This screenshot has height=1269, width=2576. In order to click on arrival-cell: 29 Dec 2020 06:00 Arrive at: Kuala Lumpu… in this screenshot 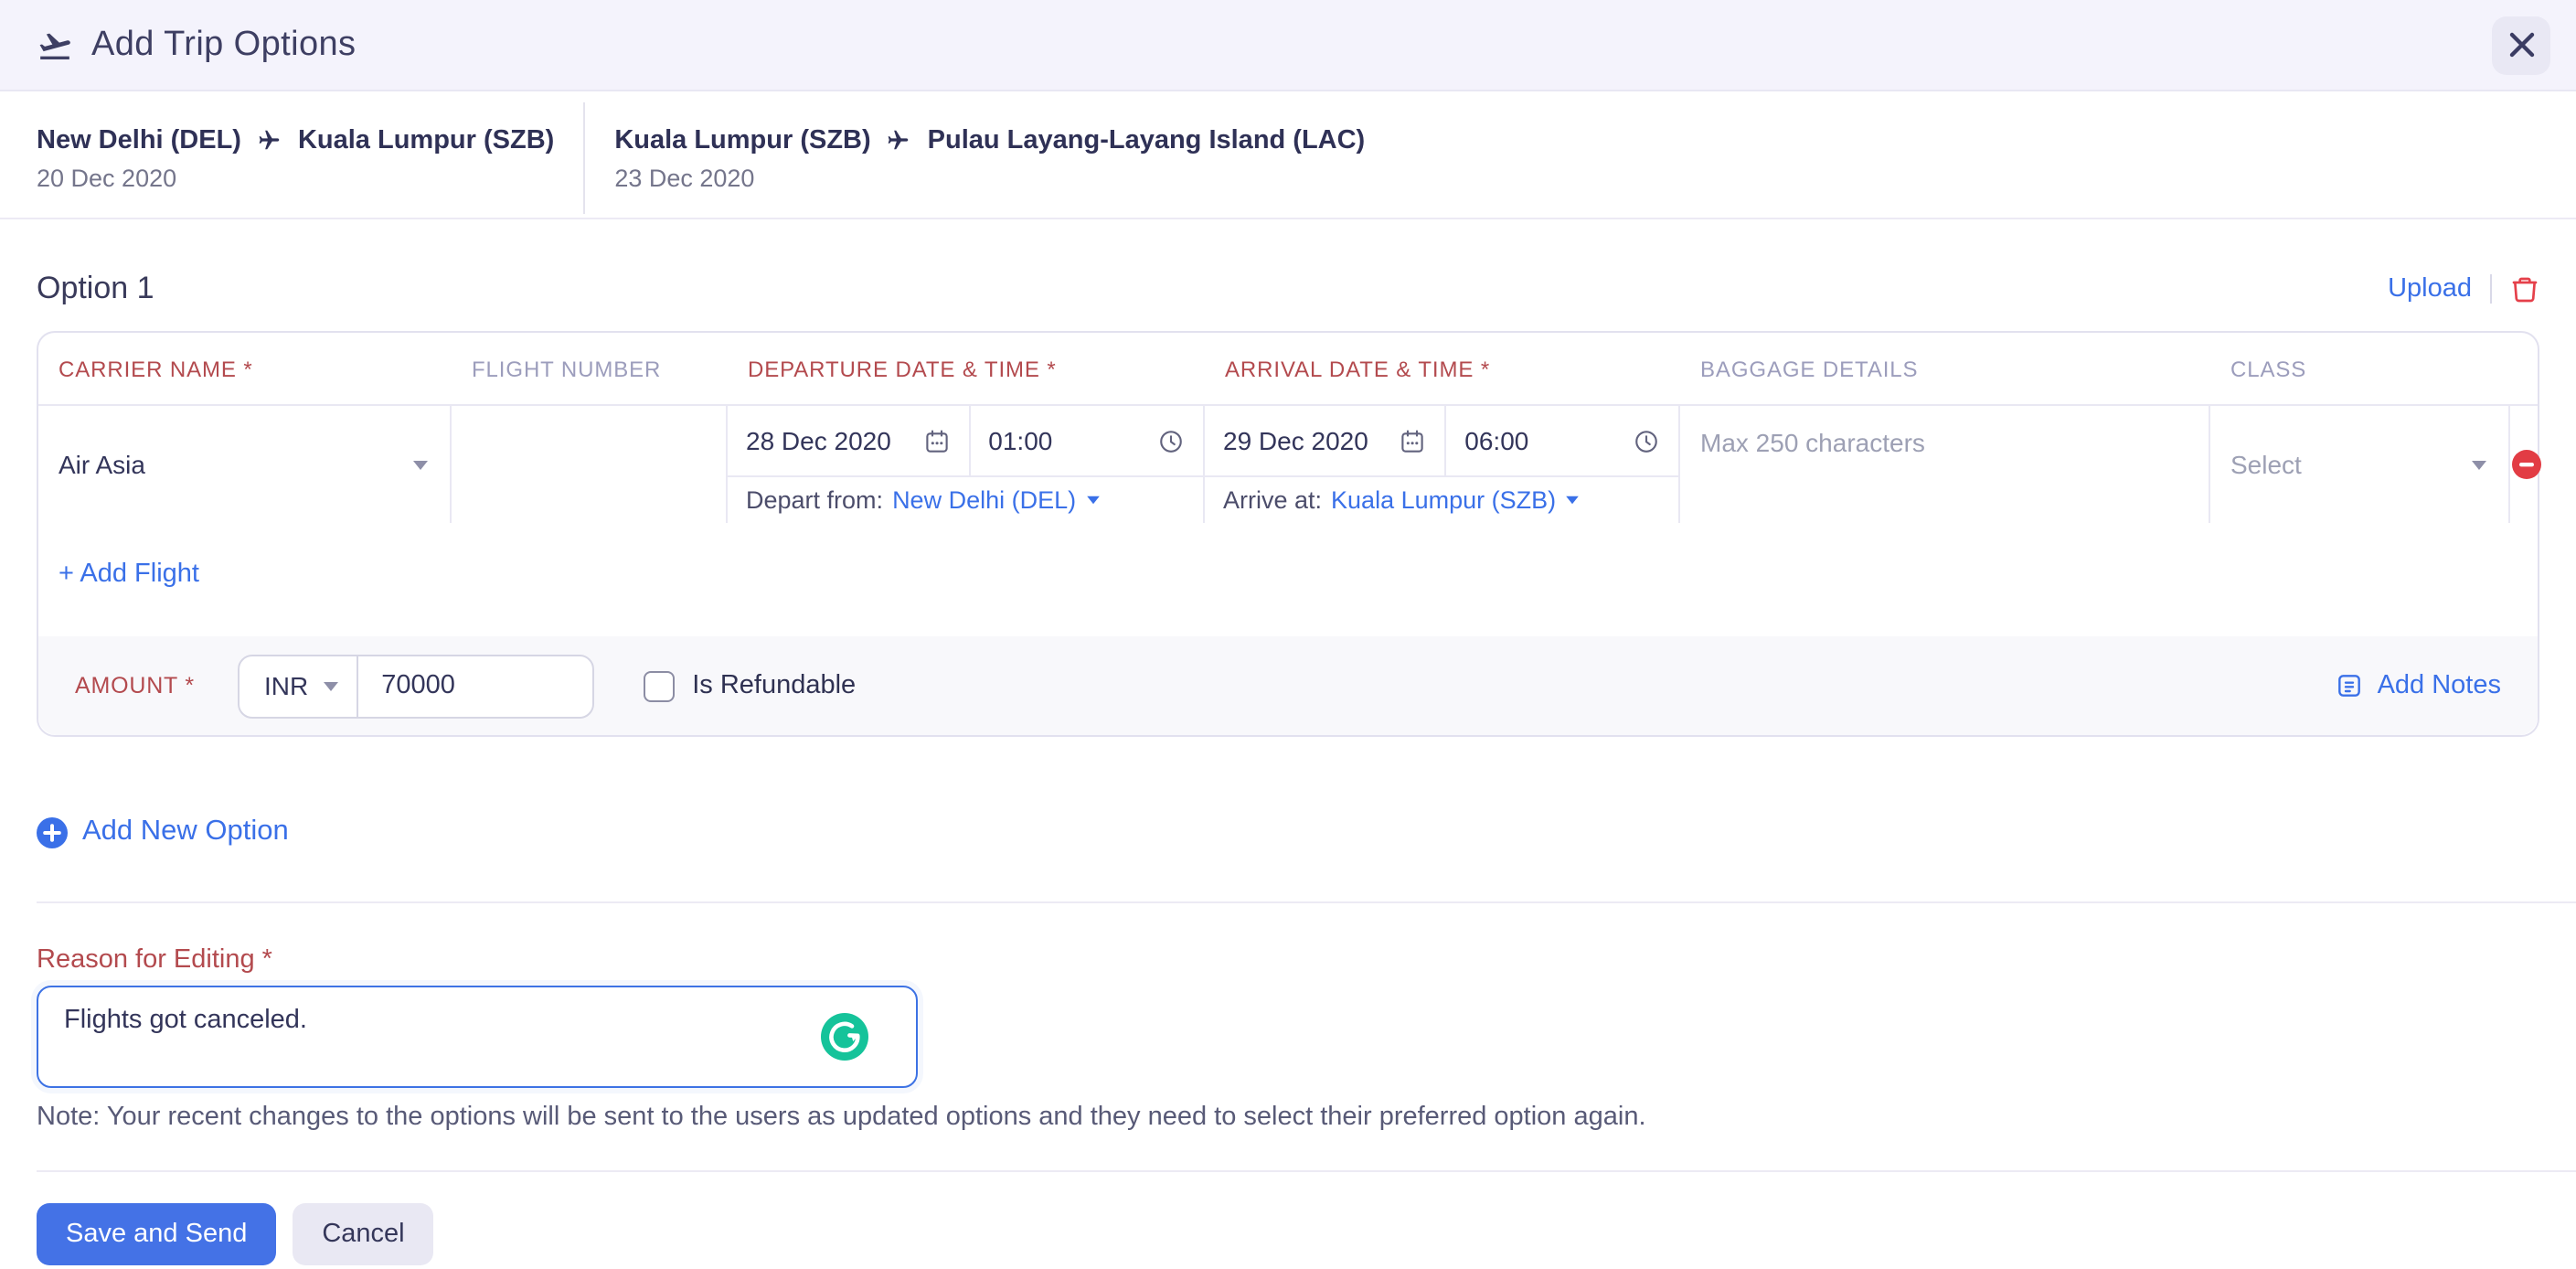, I will do `click(1442, 464)`.